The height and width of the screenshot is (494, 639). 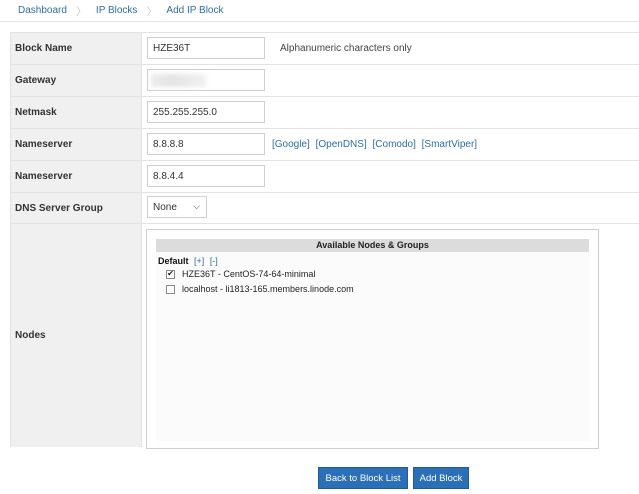 I want to click on preset-smartviper-link: [SmartViper], so click(x=449, y=144).